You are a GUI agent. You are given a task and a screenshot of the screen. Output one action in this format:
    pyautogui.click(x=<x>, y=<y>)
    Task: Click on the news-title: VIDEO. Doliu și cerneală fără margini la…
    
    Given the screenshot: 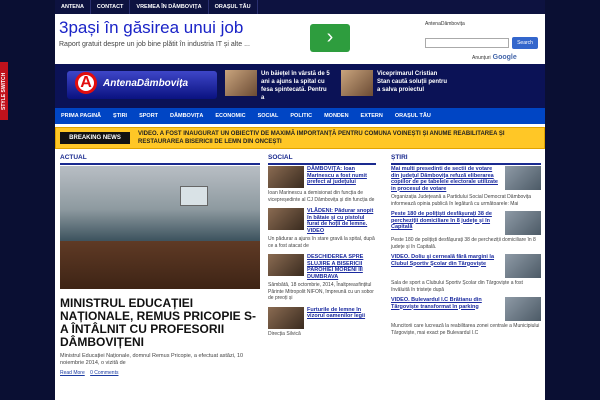 What is the action you would take?
    pyautogui.click(x=445, y=266)
    